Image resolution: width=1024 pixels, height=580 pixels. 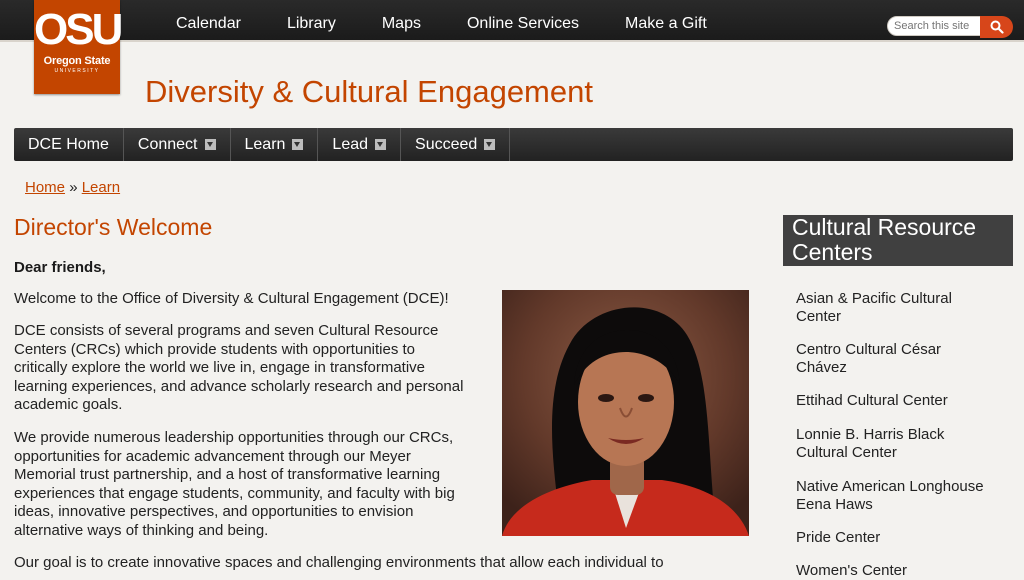 What do you see at coordinates (819, 316) in the screenshot?
I see `sidebar-item-label: Center` at bounding box center [819, 316].